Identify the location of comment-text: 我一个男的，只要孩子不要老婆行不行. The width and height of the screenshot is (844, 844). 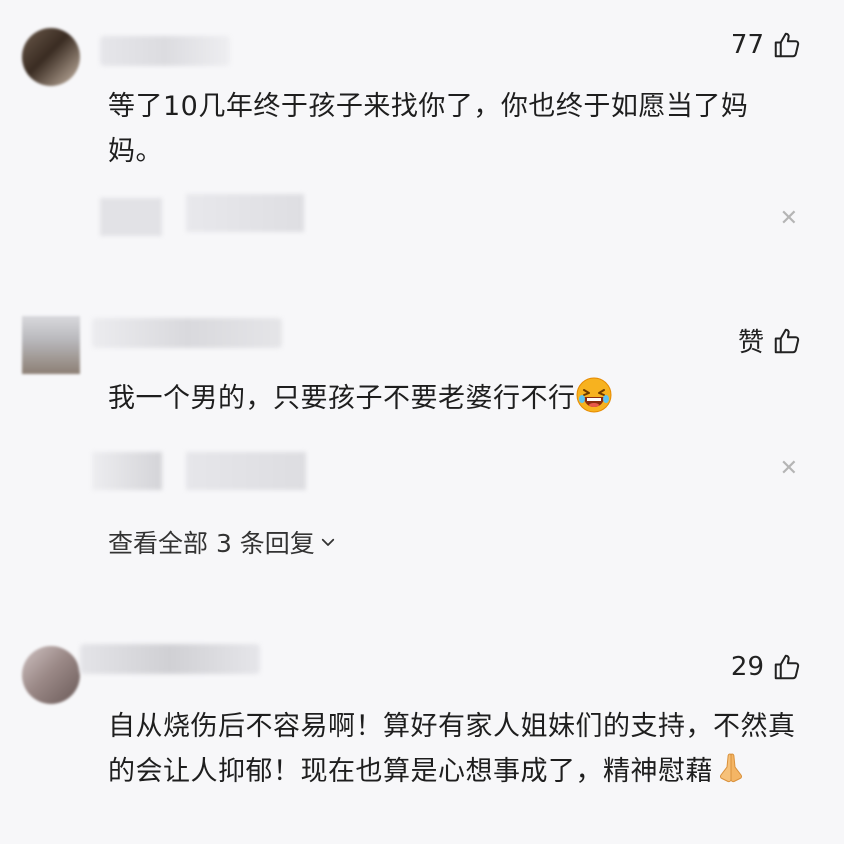
(453, 398).